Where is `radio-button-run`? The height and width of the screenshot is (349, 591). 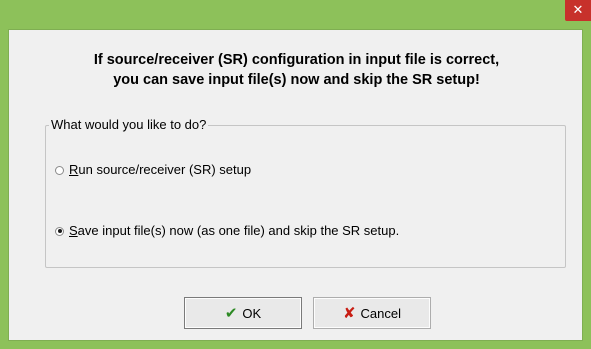 radio-button-run is located at coordinates (59, 170).